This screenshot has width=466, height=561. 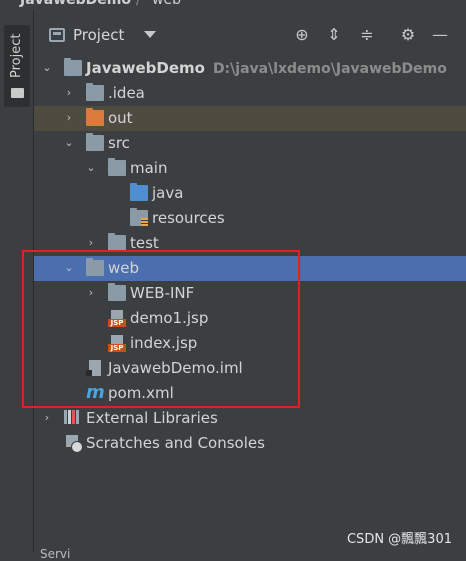 What do you see at coordinates (175, 443) in the screenshot?
I see `tree-item-scratches-label: Scratches and Consoles` at bounding box center [175, 443].